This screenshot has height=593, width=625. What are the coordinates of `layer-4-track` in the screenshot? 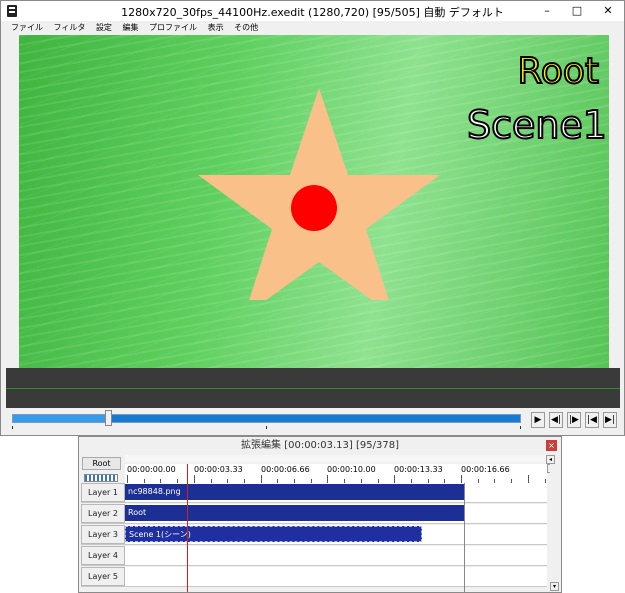 It's located at (336, 555).